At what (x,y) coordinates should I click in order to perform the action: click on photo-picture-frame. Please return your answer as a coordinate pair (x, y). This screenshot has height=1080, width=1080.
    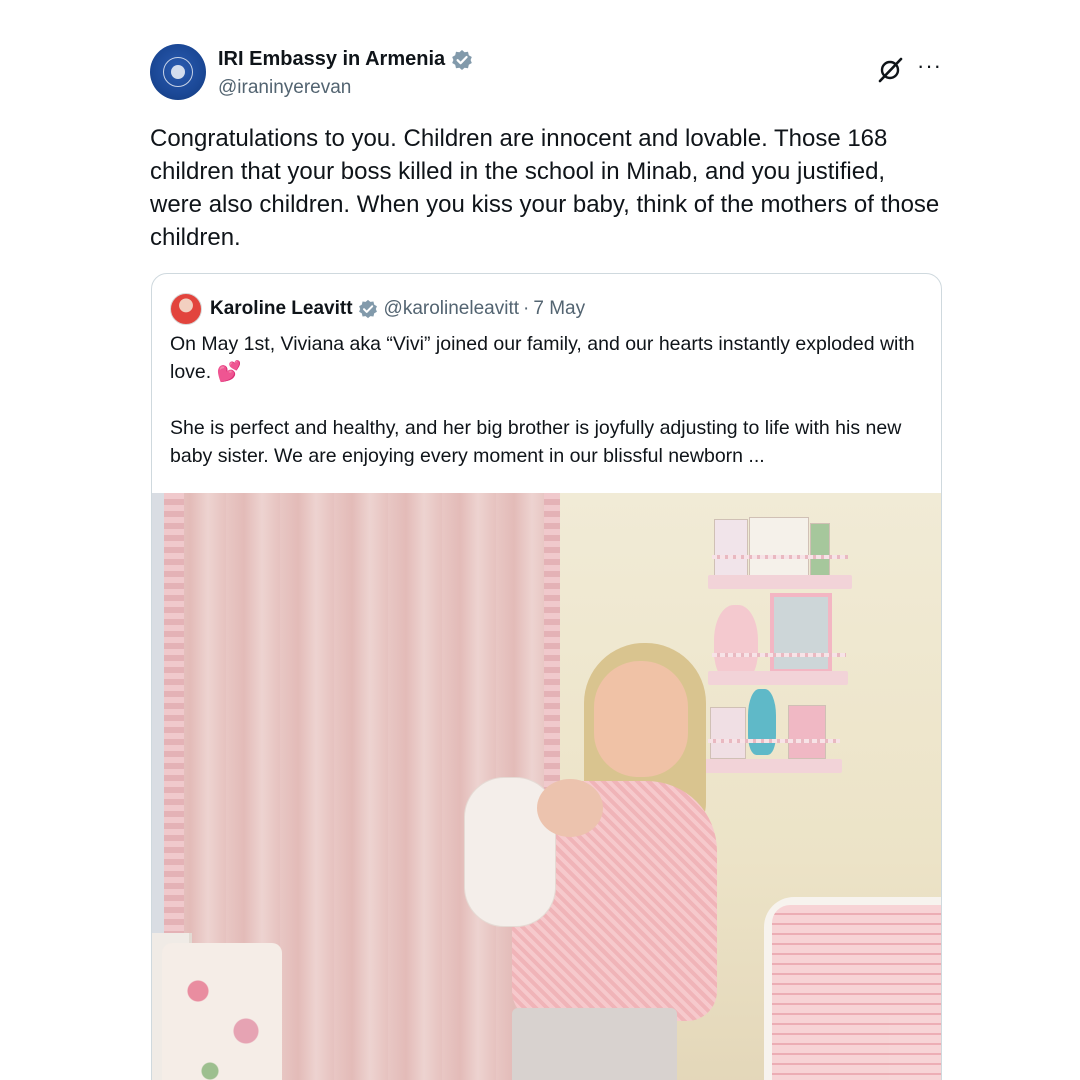
    Looking at the image, I should click on (801, 633).